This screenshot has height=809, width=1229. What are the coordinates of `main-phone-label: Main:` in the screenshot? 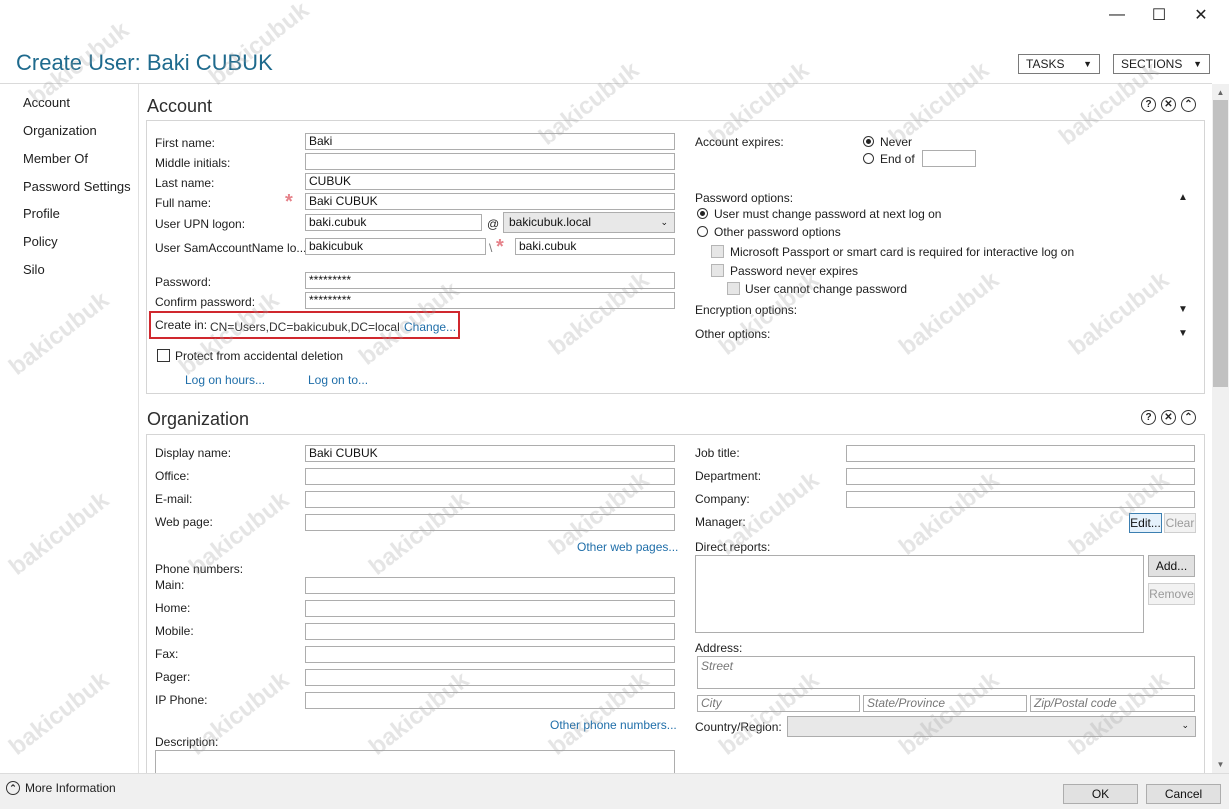 It's located at (170, 585).